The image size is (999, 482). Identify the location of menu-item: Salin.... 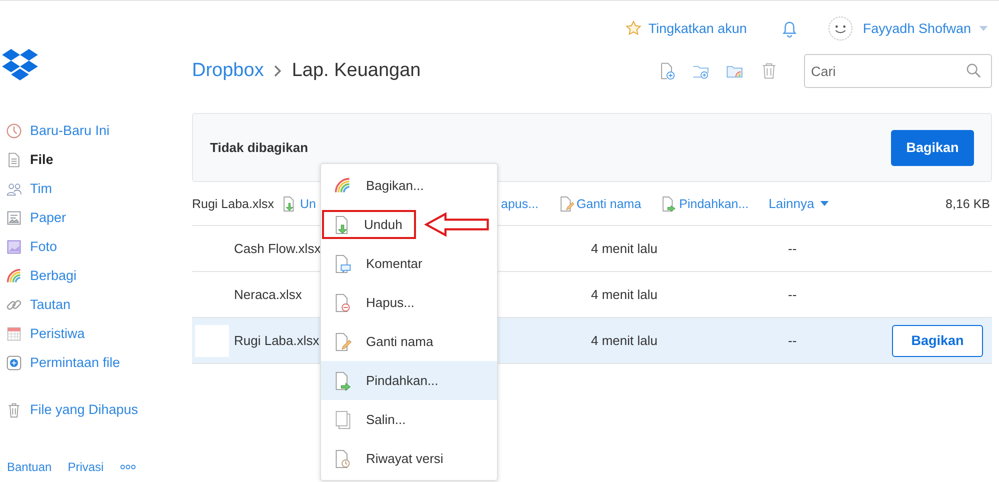
(409, 419).